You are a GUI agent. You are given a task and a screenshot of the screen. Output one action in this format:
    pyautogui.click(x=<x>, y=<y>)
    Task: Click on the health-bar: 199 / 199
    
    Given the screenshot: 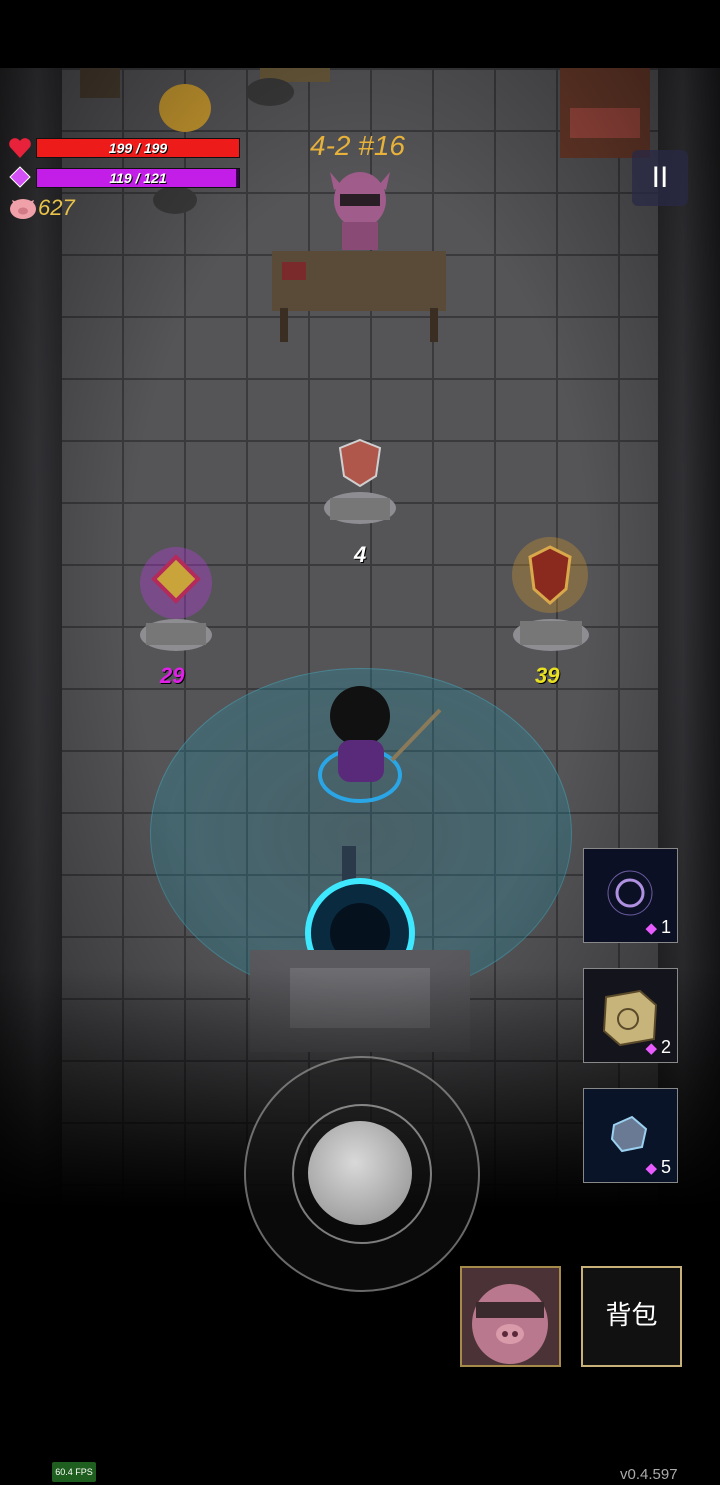 What is the action you would take?
    pyautogui.click(x=138, y=148)
    